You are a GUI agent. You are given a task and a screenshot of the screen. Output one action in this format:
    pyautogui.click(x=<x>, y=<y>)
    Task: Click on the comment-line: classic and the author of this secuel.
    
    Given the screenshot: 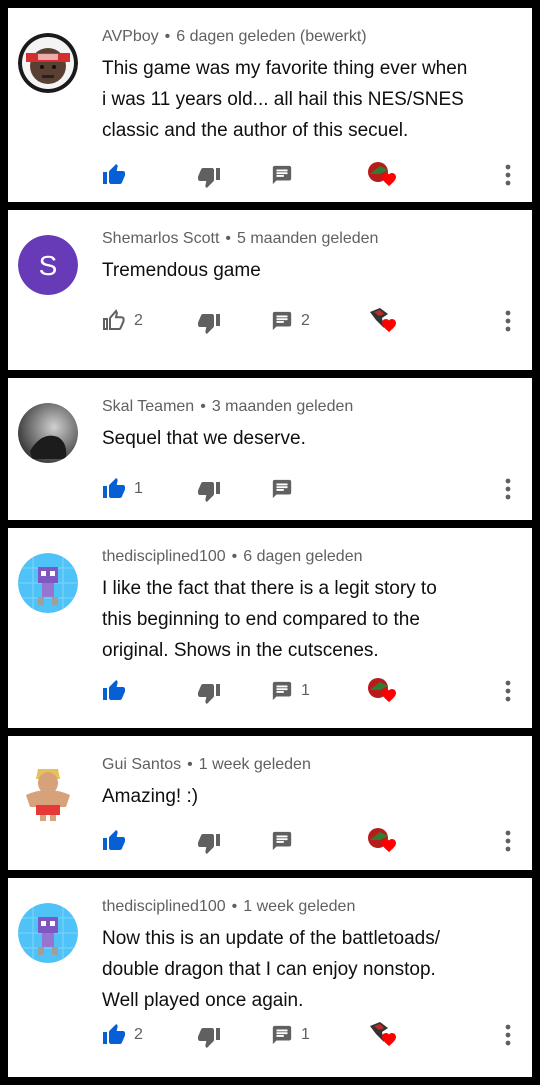 What is the action you would take?
    pyautogui.click(x=255, y=130)
    